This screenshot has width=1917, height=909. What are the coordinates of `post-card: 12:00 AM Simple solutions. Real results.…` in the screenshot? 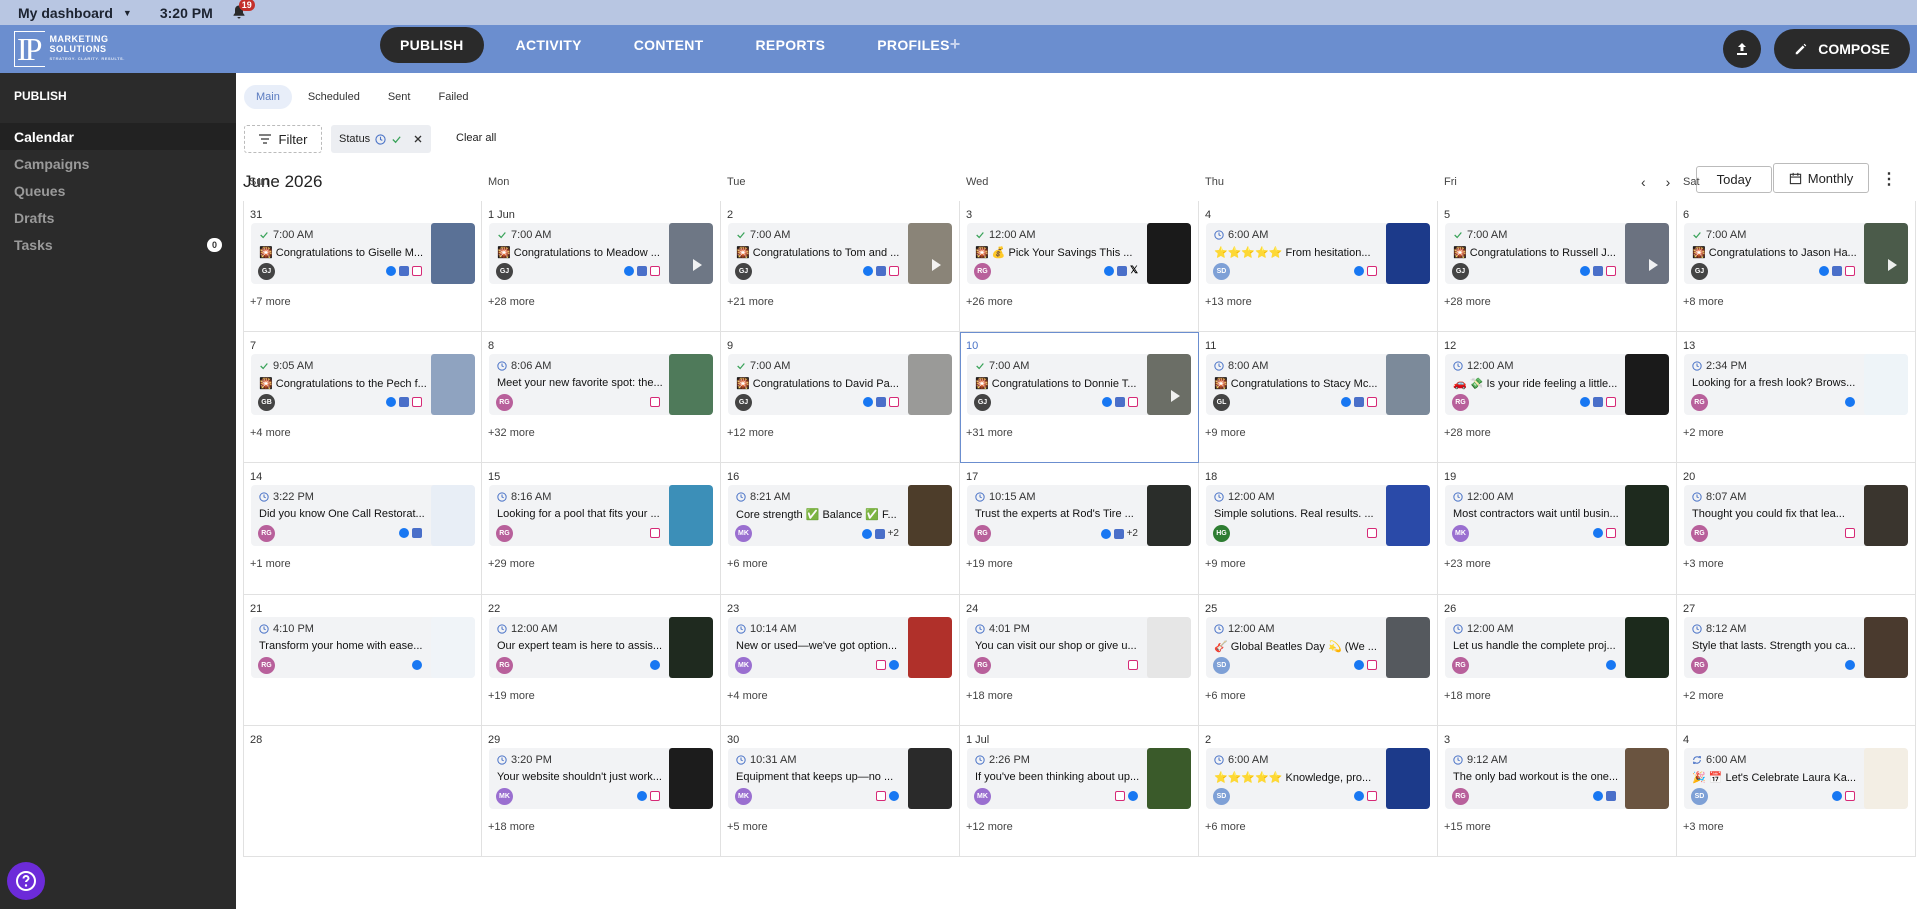 It's located at (1318, 516).